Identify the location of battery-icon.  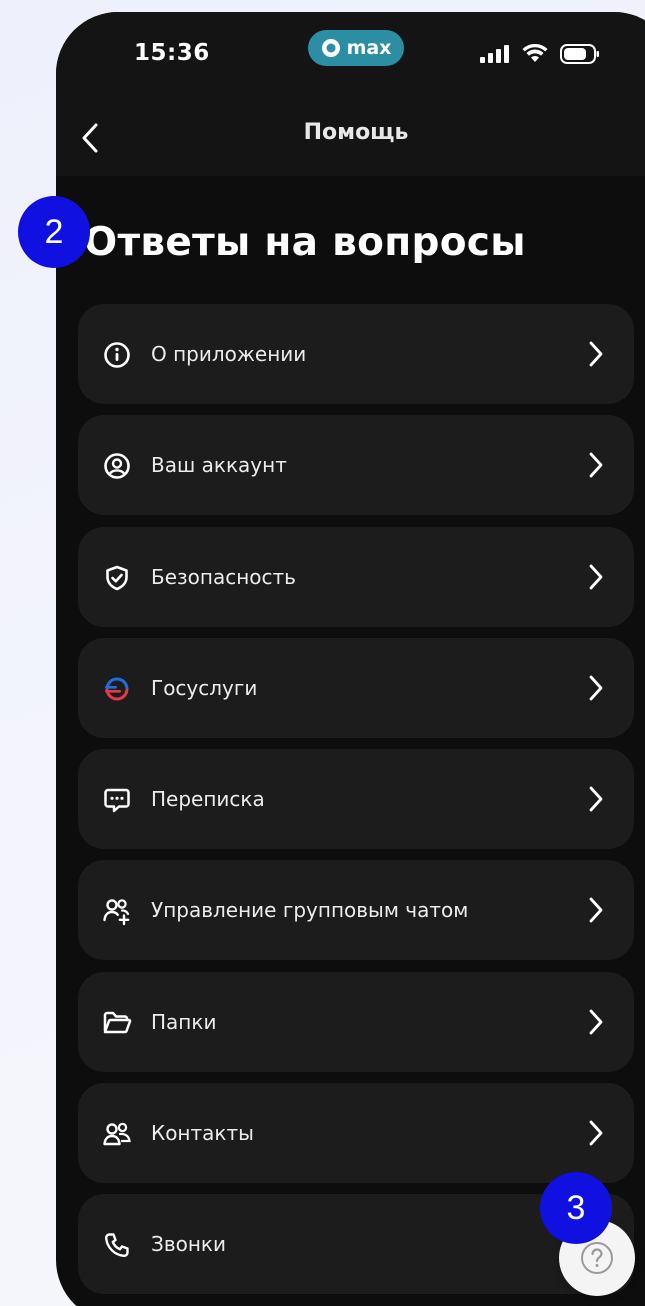
(579, 54).